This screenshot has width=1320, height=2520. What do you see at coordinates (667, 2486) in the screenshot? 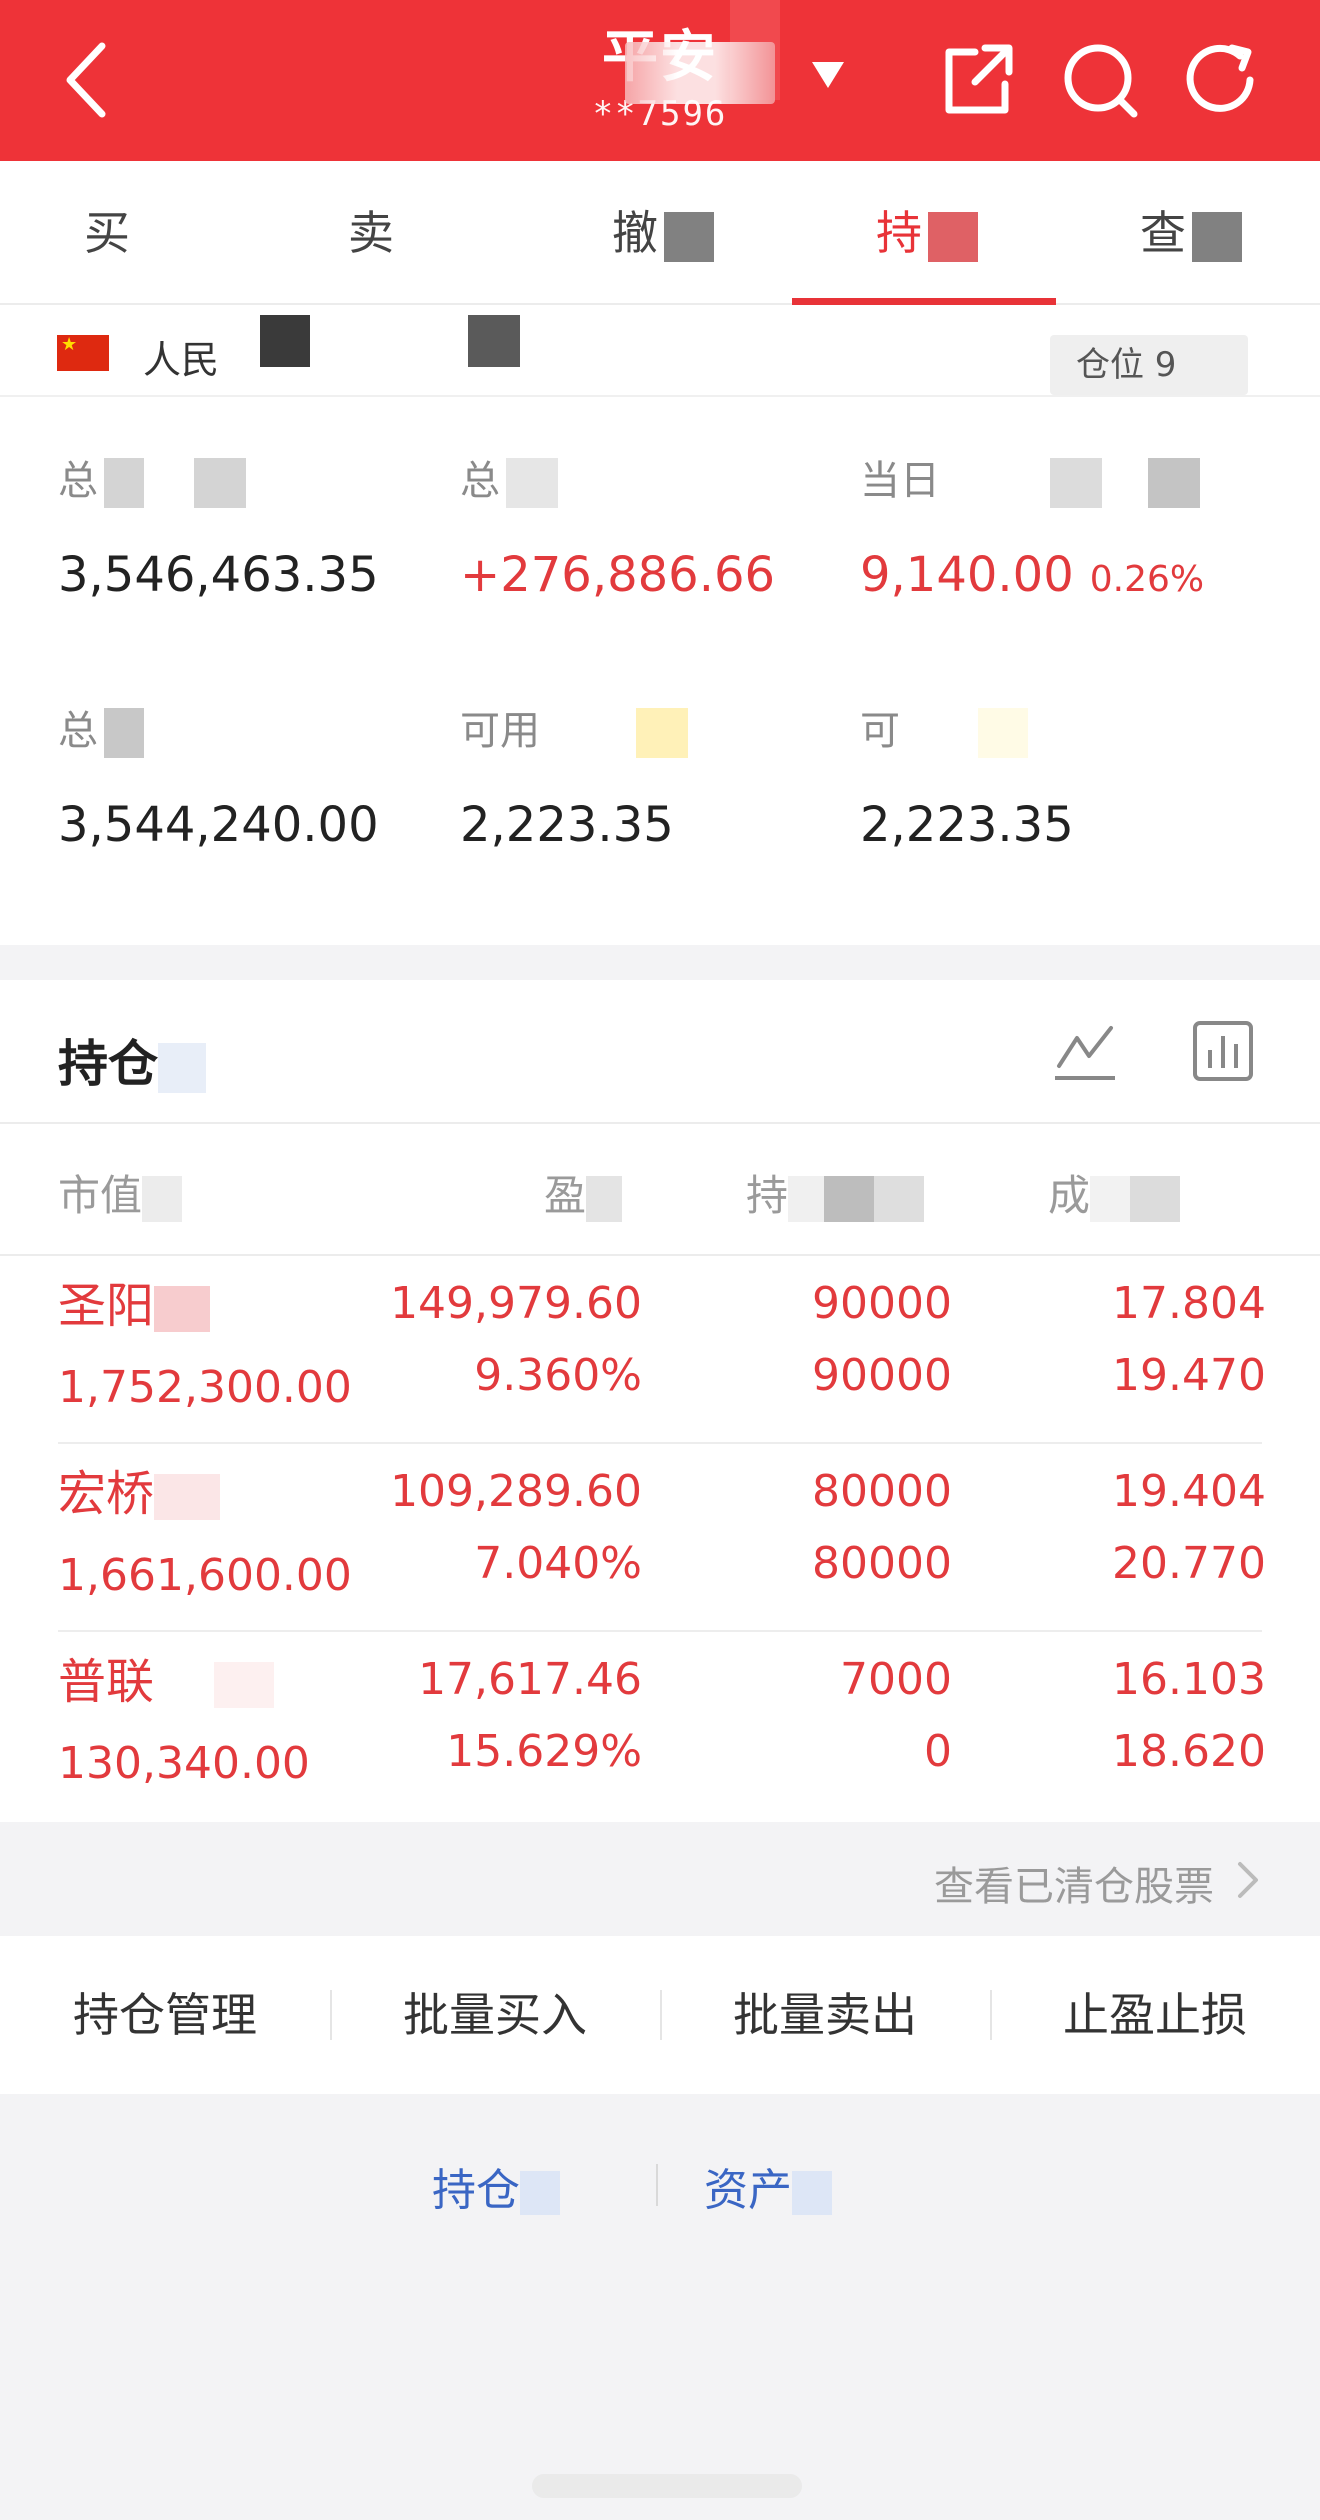
I see `home-indicator` at bounding box center [667, 2486].